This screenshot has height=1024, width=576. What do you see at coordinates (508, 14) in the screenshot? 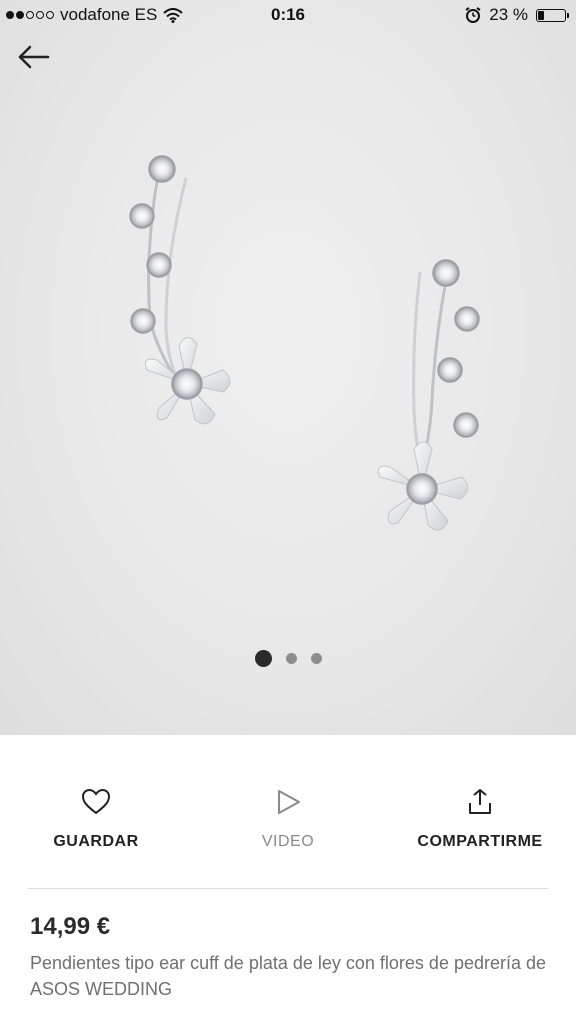
I see `battery-percentage: 23 %` at bounding box center [508, 14].